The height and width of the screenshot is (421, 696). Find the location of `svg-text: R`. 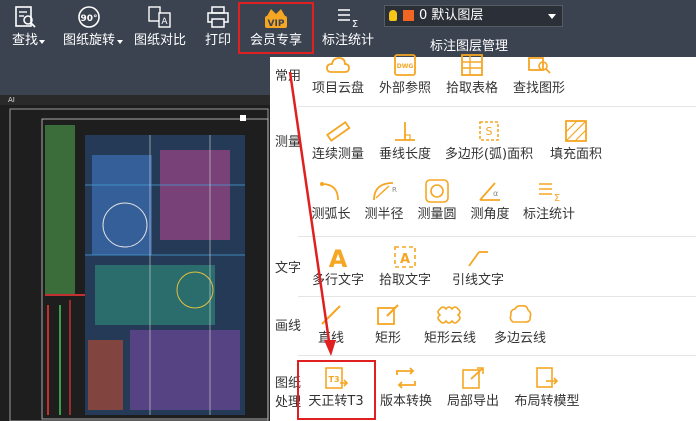

svg-text: R is located at coordinates (394, 190).